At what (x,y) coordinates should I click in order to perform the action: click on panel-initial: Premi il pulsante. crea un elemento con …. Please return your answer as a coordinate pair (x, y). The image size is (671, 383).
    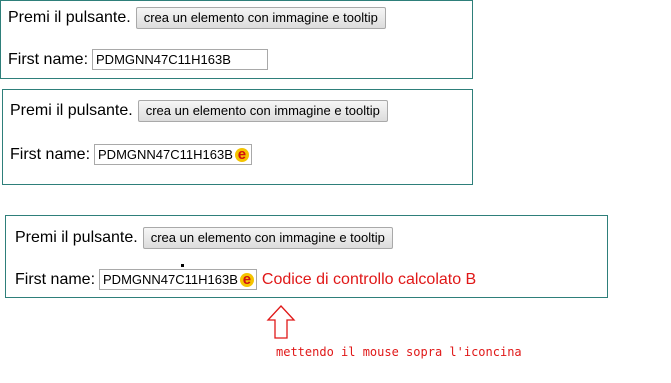
    Looking at the image, I should click on (236, 39).